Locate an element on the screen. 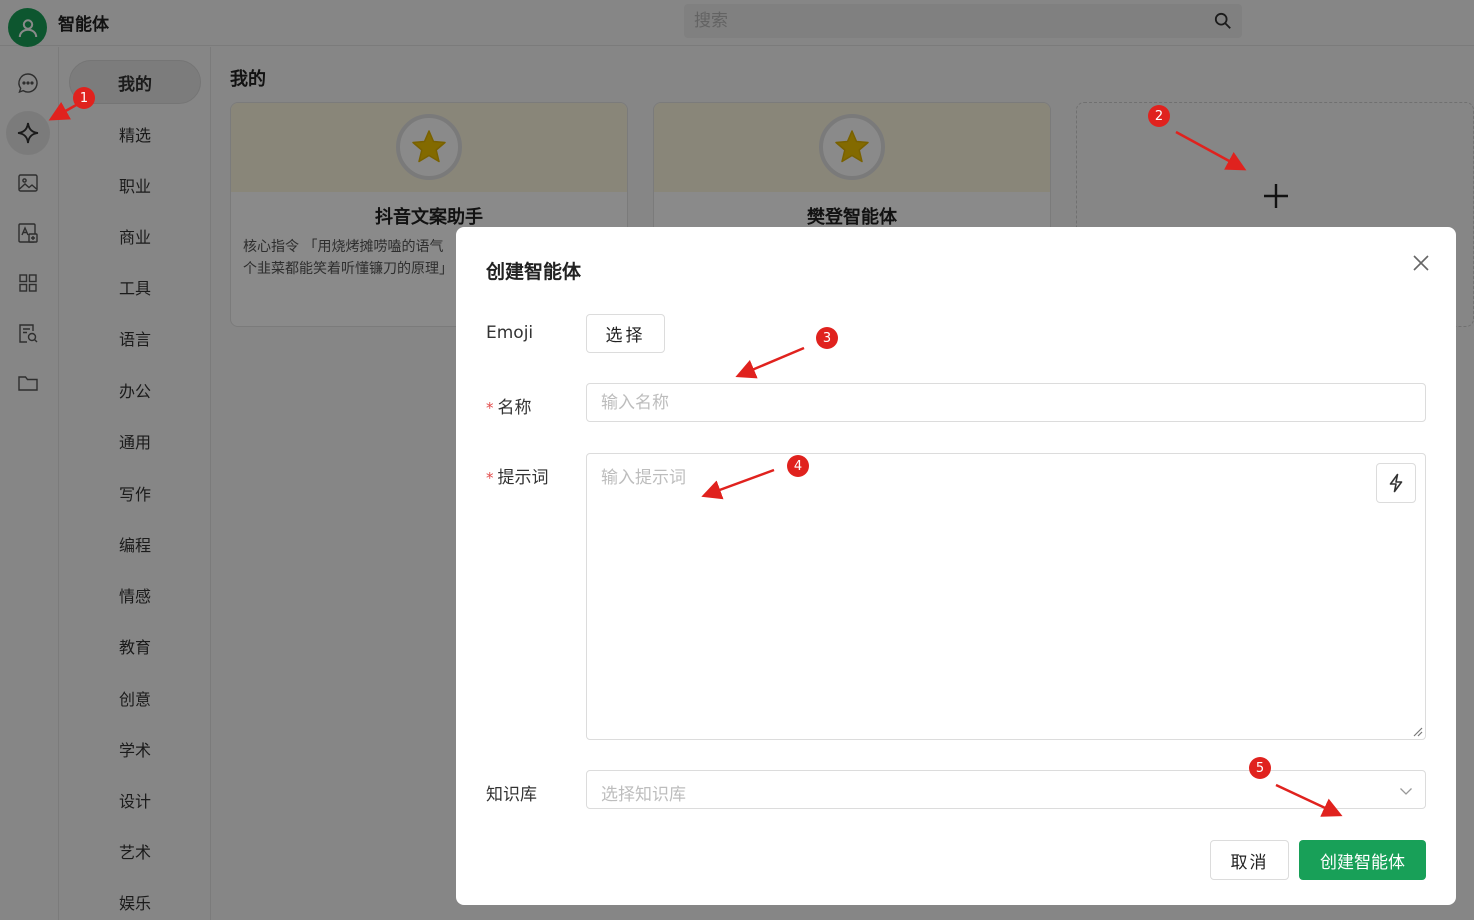  prompt-label: * 提示词 is located at coordinates (517, 475).